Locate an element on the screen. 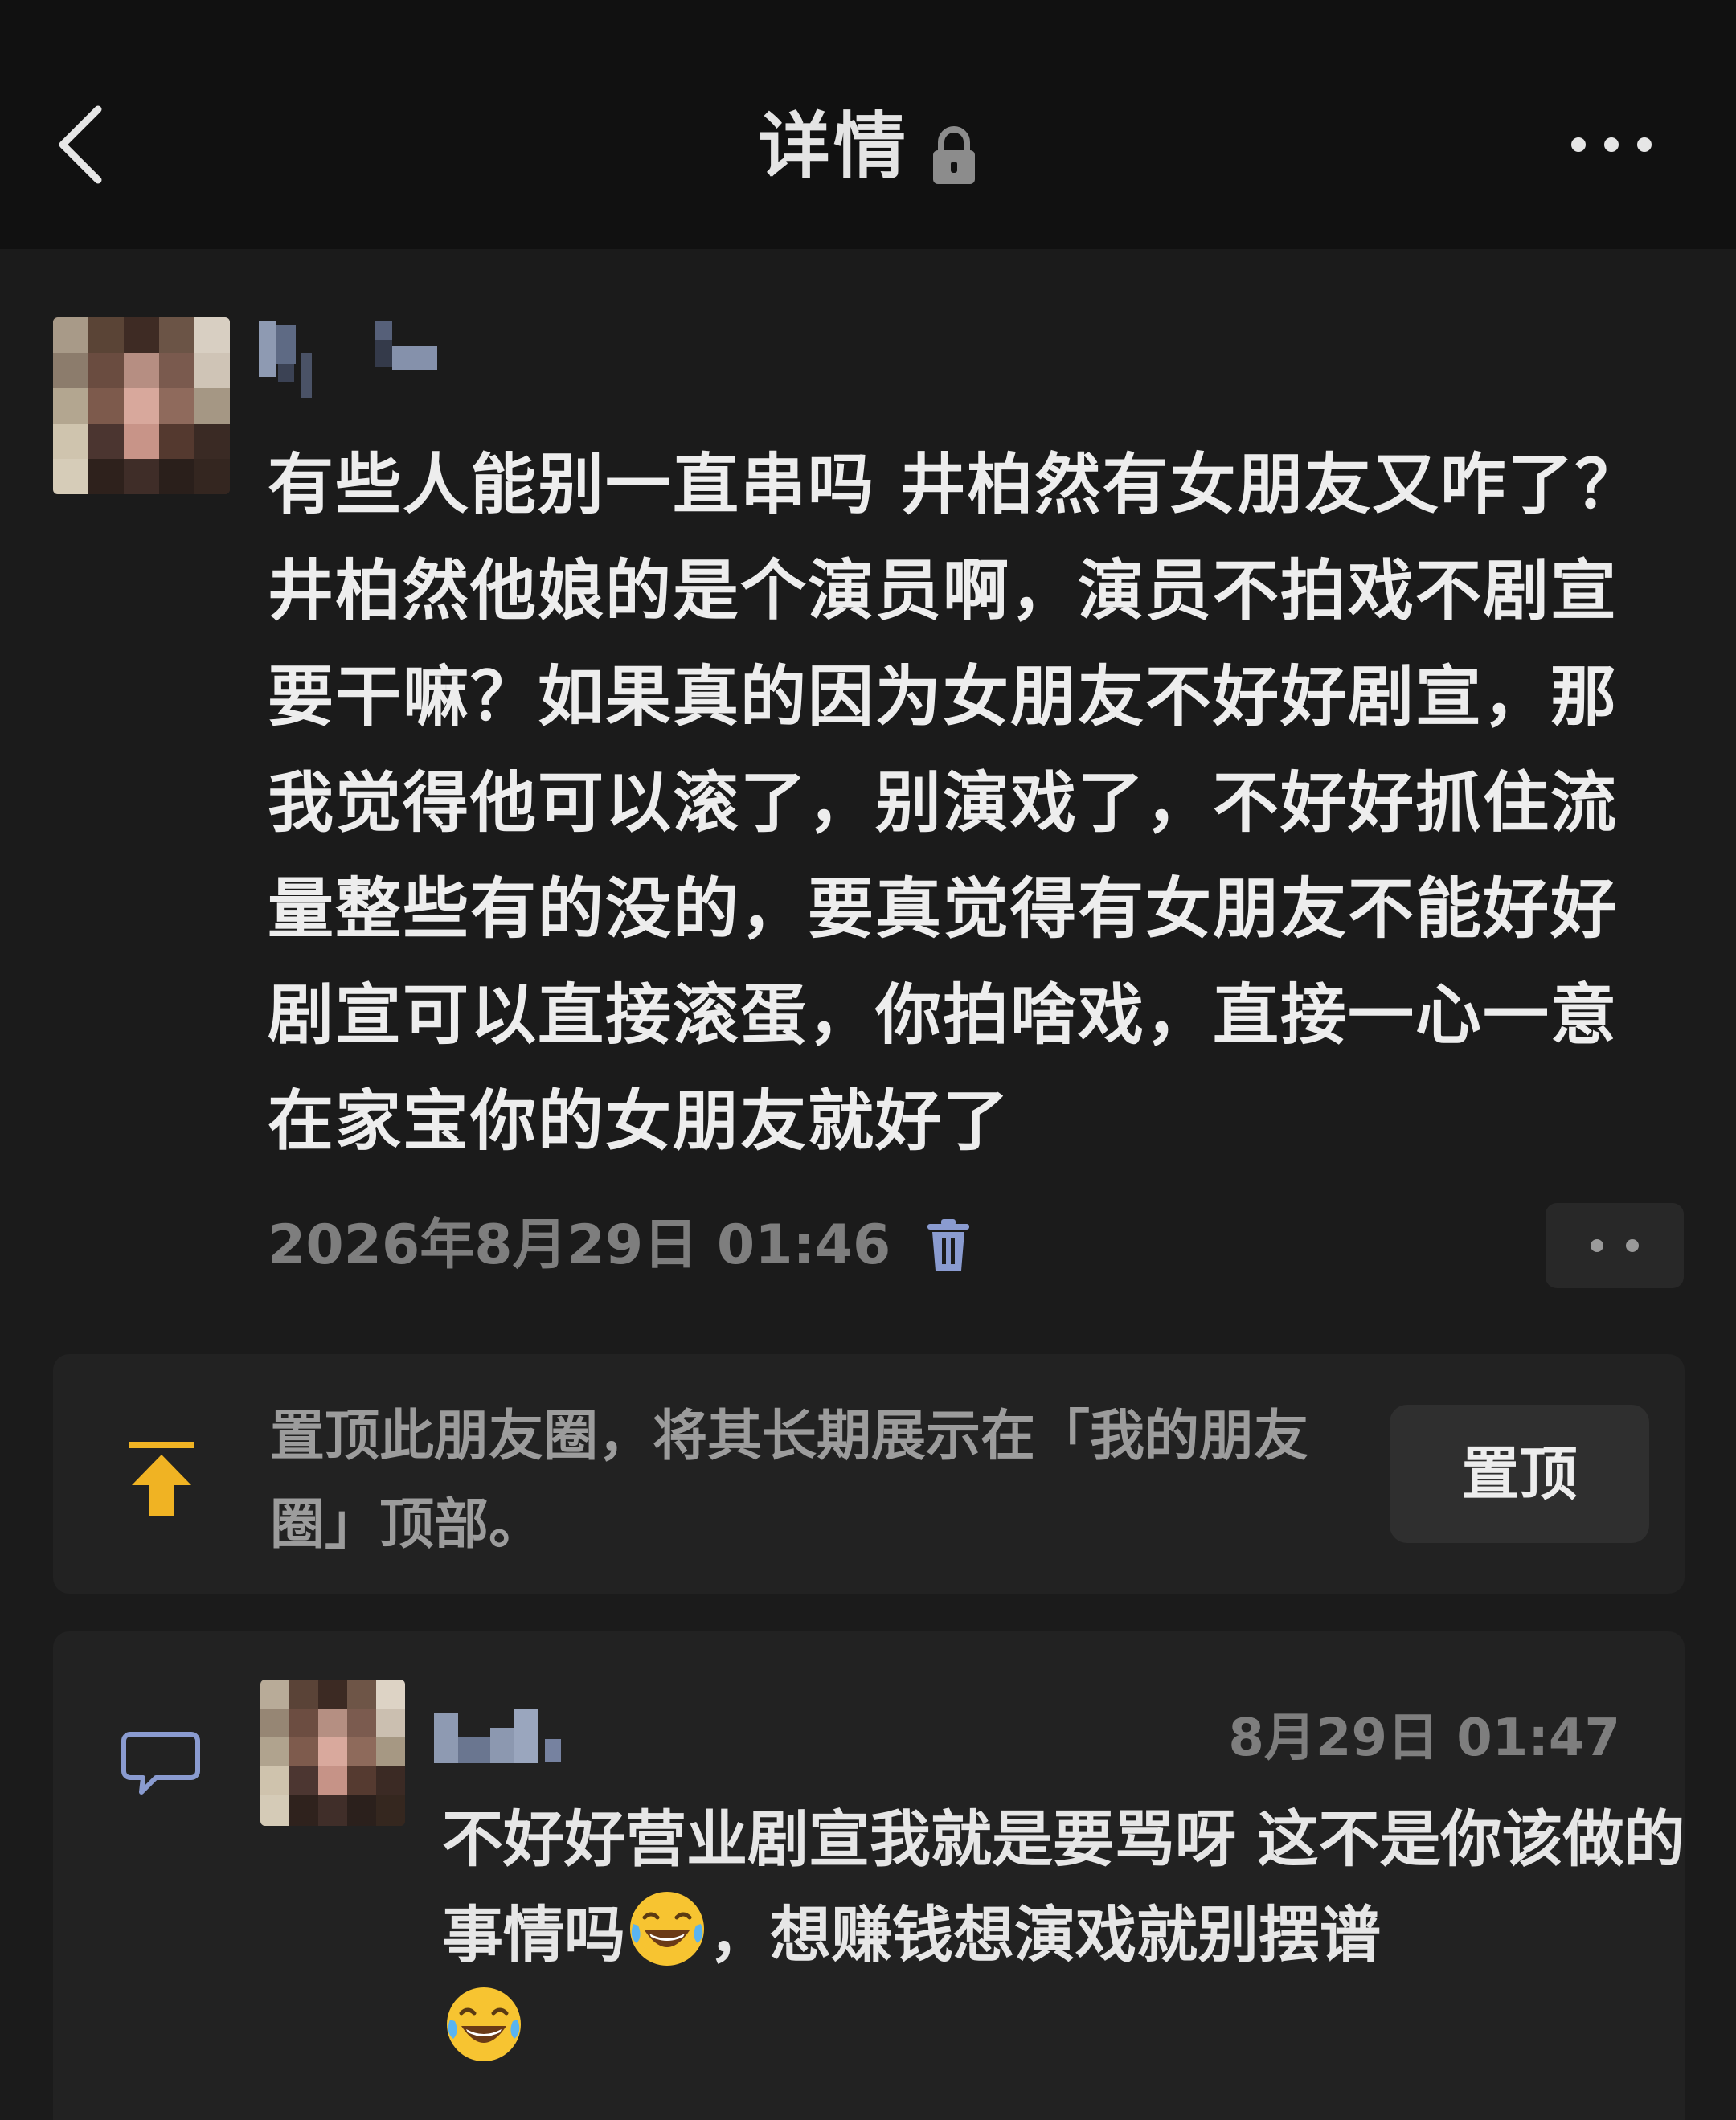 This screenshot has width=1736, height=2120. pin-card: 置顶此朋友圈，将其长期展示在「我的朋友圈」顶部。 置顶 is located at coordinates (869, 1474).